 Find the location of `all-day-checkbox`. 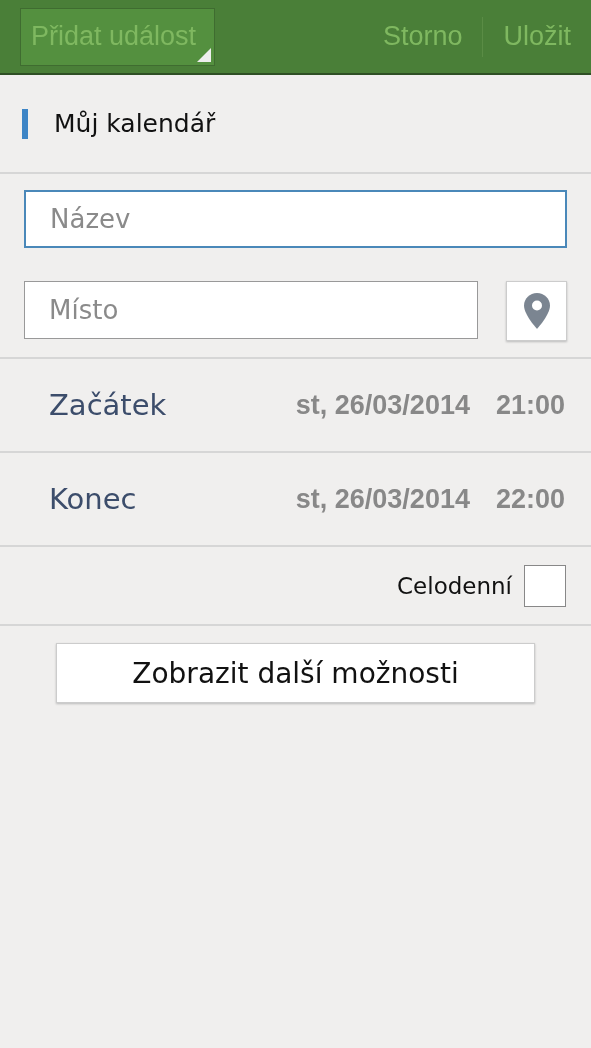

all-day-checkbox is located at coordinates (545, 585).